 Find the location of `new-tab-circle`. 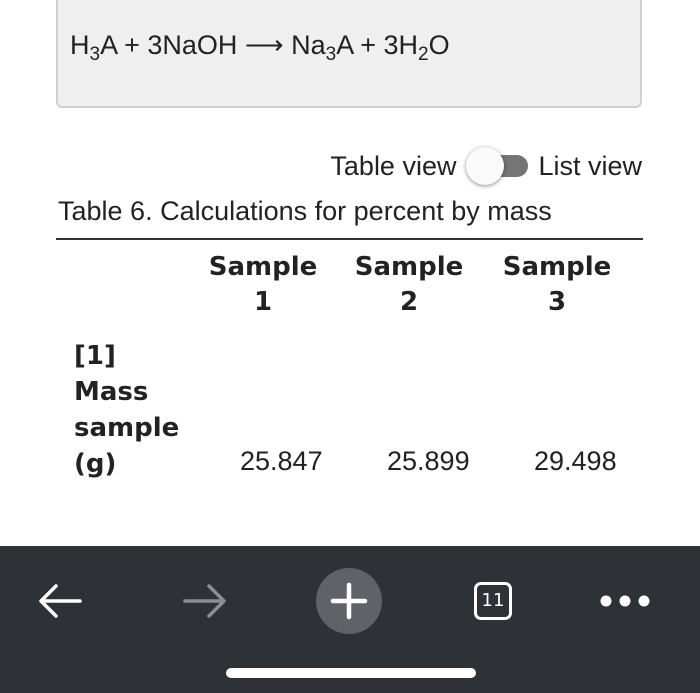

new-tab-circle is located at coordinates (349, 601).